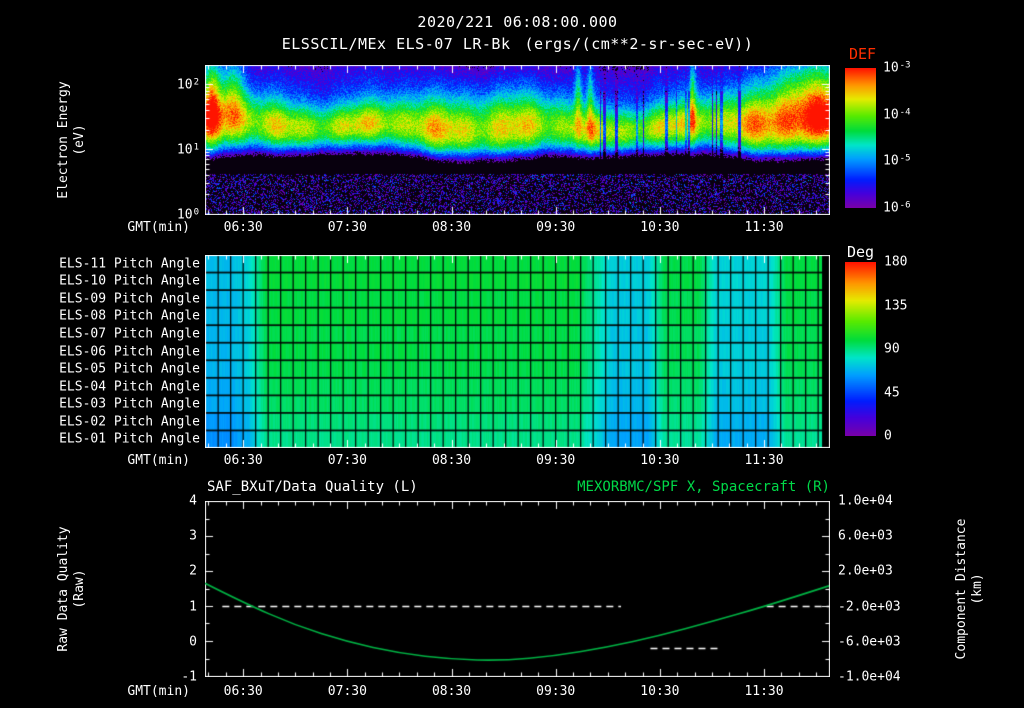  I want to click on deg-colorbar-tick: 0, so click(888, 436).